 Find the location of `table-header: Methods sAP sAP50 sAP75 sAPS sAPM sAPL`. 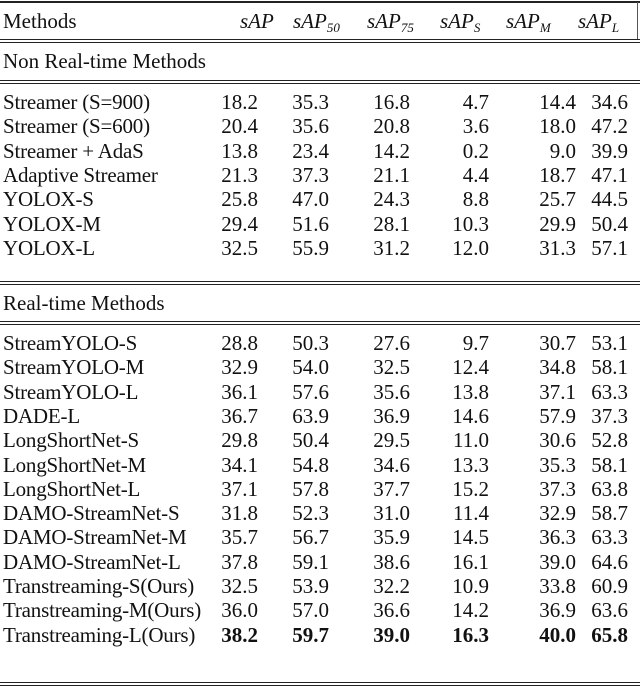

table-header: Methods sAP sAP50 sAP75 sAPS sAPM sAPL is located at coordinates (320, 21).